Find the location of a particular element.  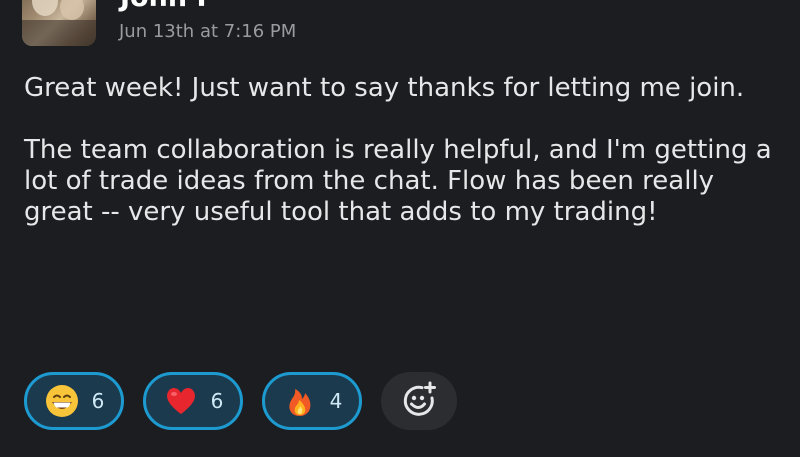

grinning-face-emoji is located at coordinates (61, 401).